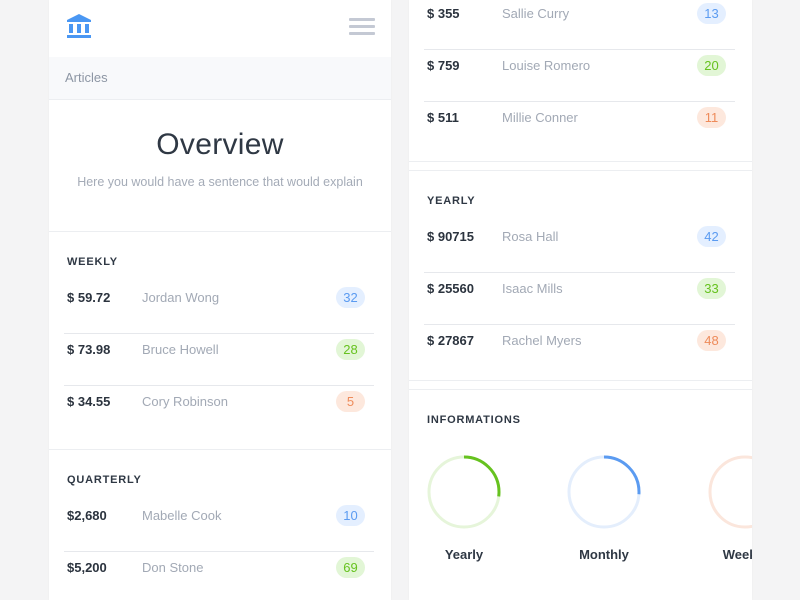 Image resolution: width=800 pixels, height=600 pixels. Describe the element at coordinates (604, 554) in the screenshot. I see `ring-label: Monthly` at that location.